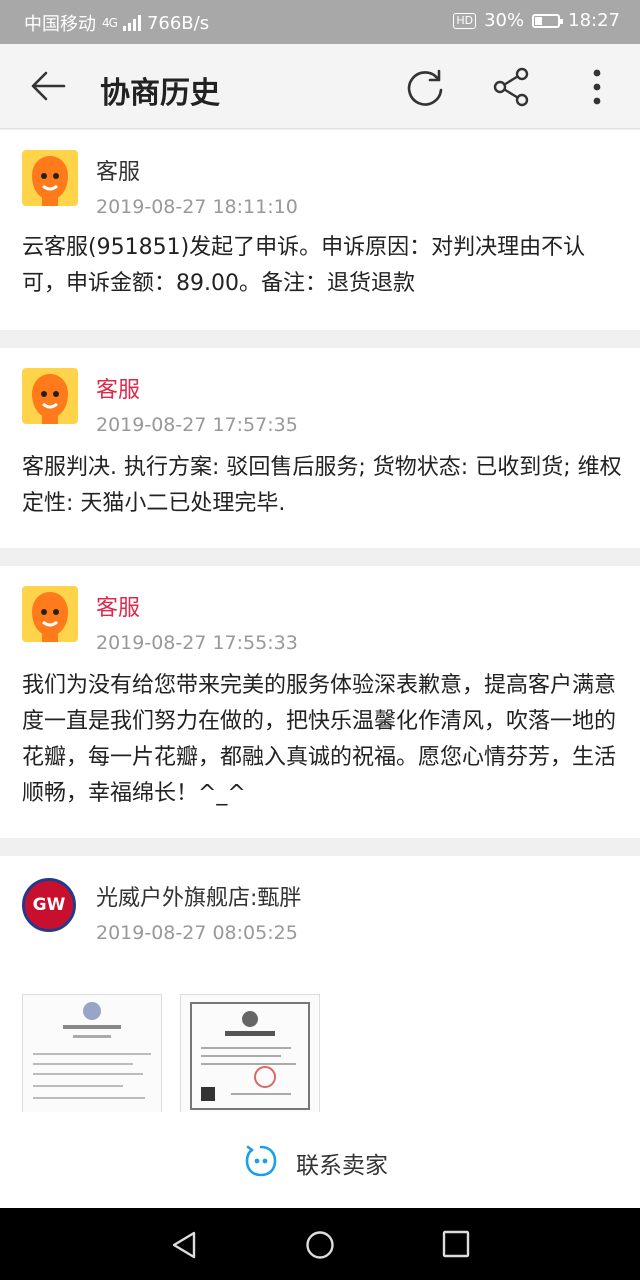 The width and height of the screenshot is (640, 1280). What do you see at coordinates (539, 20) in the screenshot?
I see `battery-level` at bounding box center [539, 20].